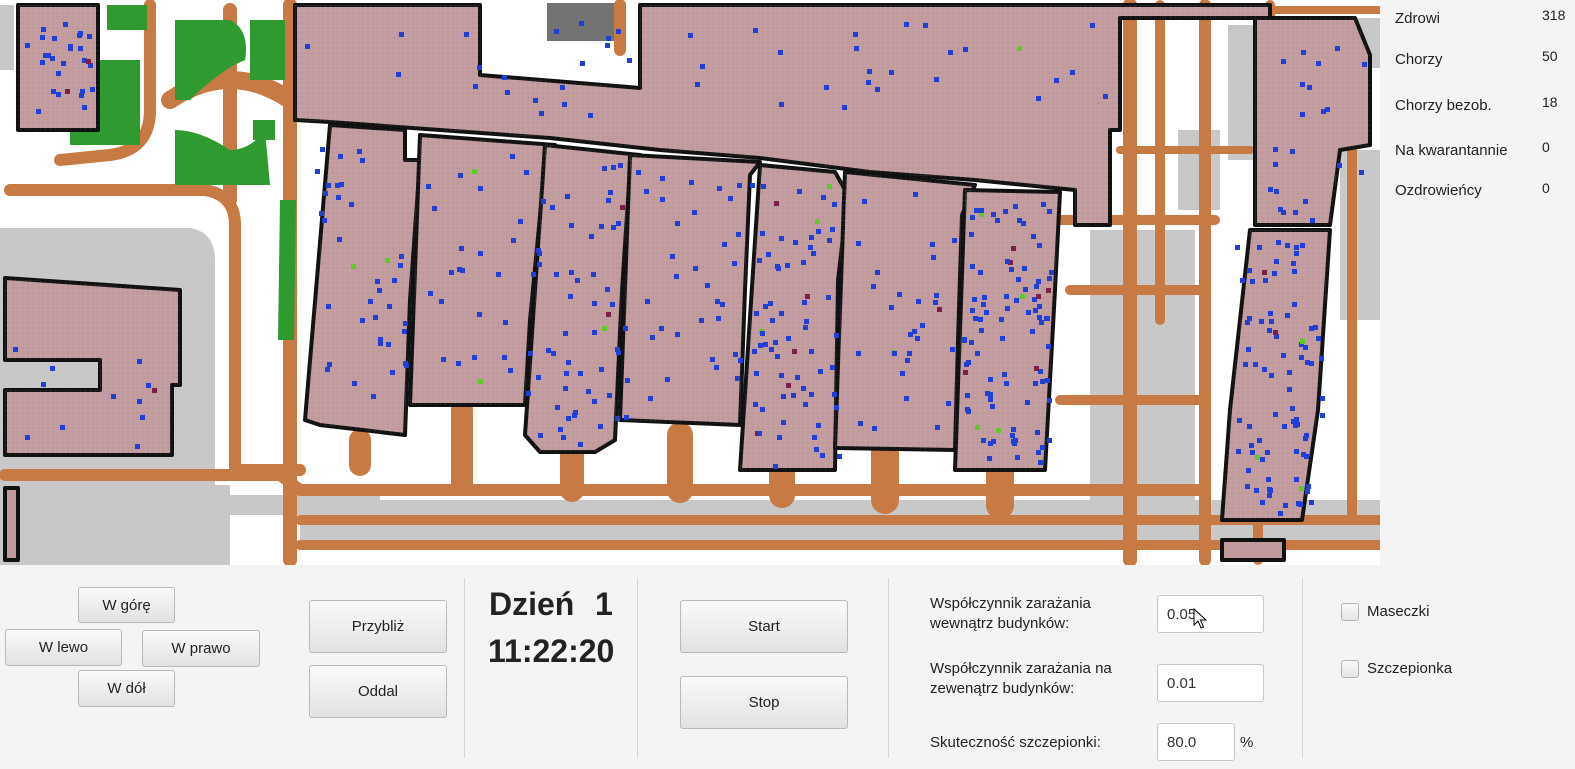  Describe the element at coordinates (63, 647) in the screenshot. I see `move-left-button: W lewo` at that location.